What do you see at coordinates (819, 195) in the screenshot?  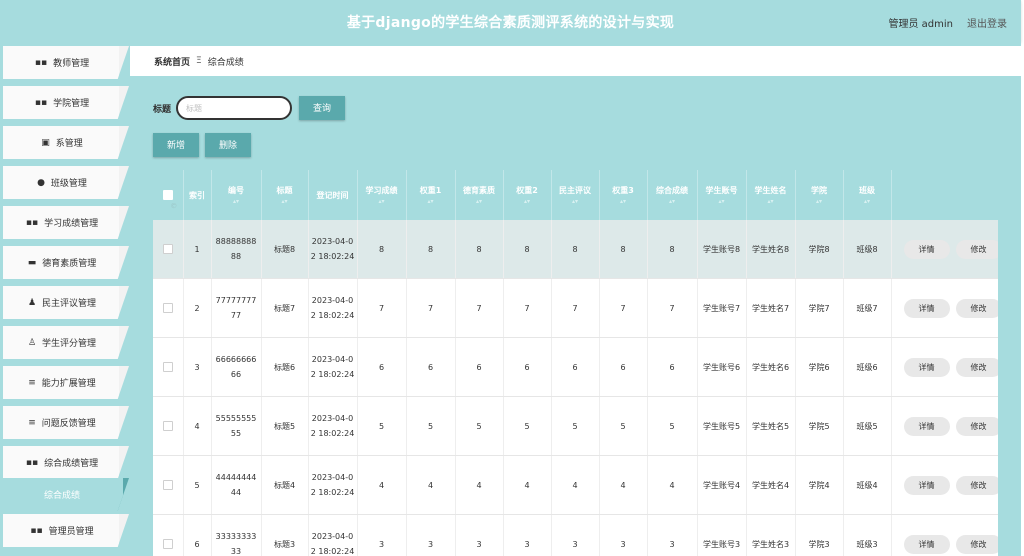 I see `column-header: 学院 ▴▾` at bounding box center [819, 195].